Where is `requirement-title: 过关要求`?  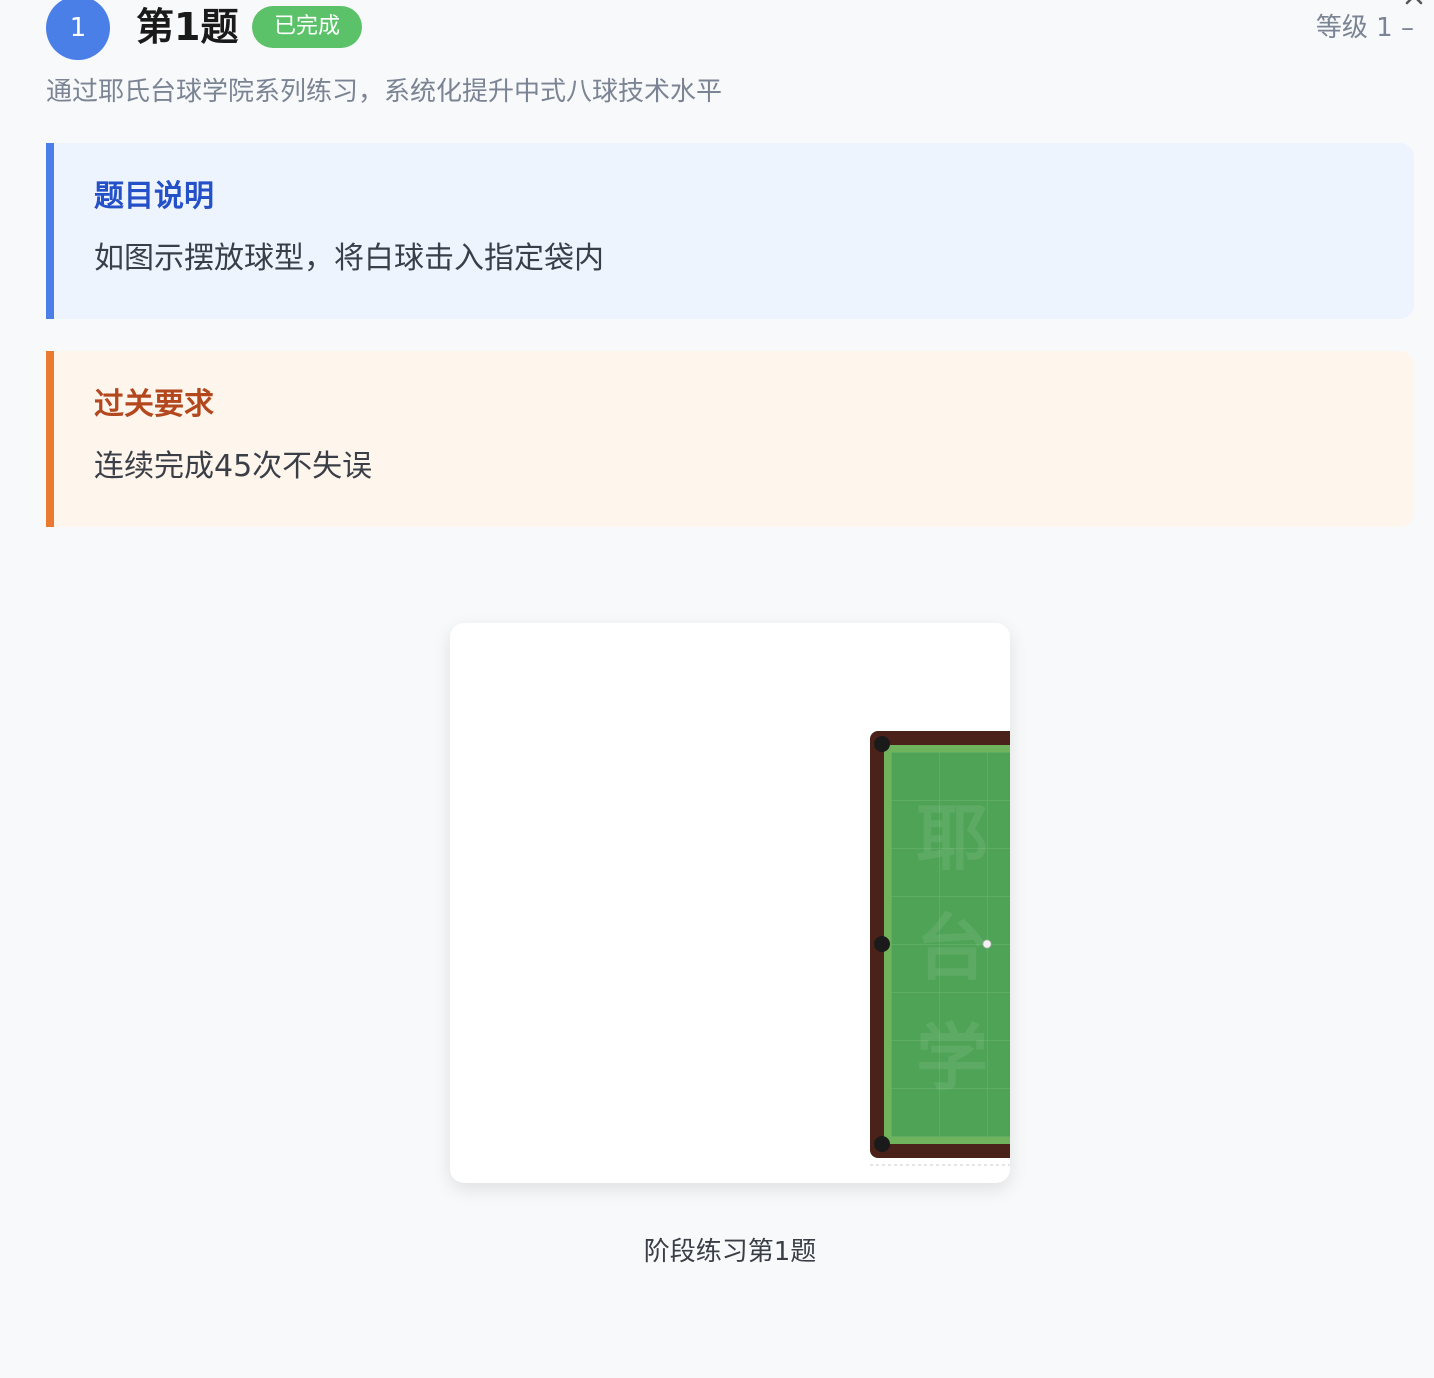 requirement-title: 过关要求 is located at coordinates (154, 404).